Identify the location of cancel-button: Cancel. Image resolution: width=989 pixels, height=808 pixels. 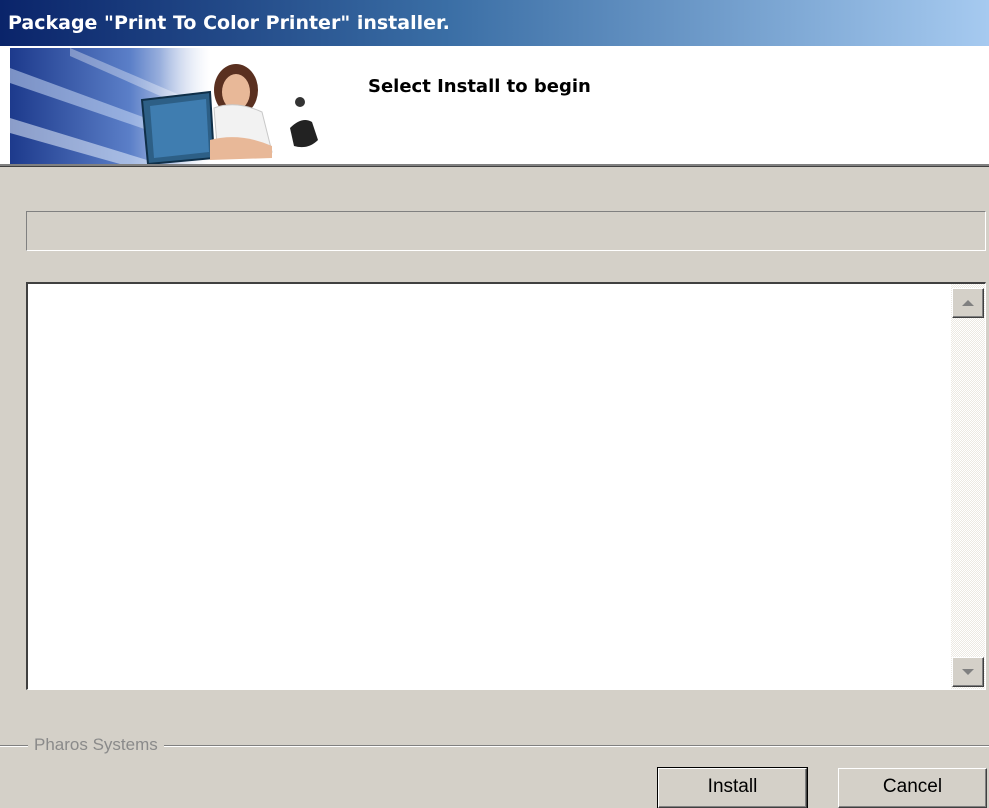
(912, 788).